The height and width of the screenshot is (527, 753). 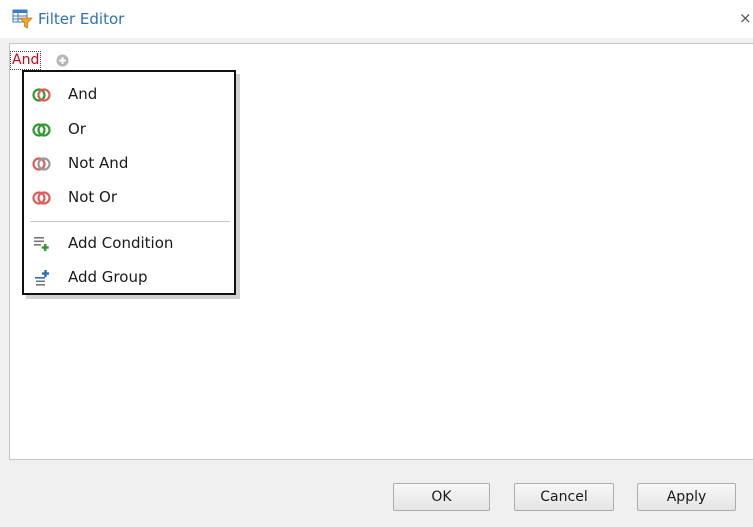 What do you see at coordinates (77, 129) in the screenshot?
I see `menu-item-label: Or` at bounding box center [77, 129].